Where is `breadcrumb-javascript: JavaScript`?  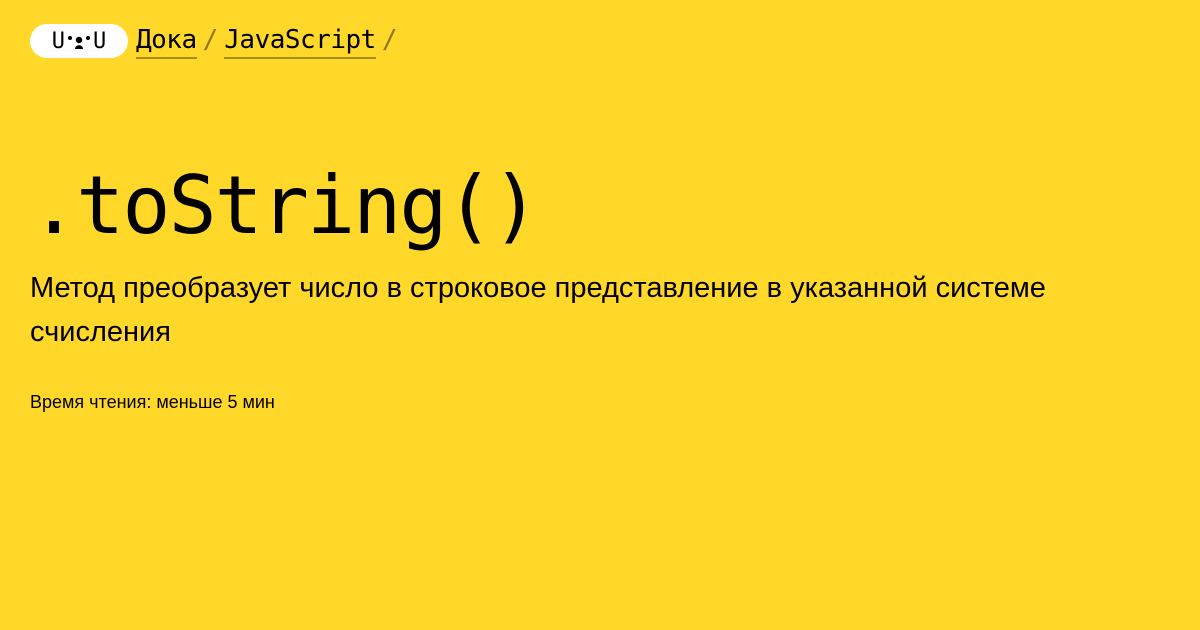
breadcrumb-javascript: JavaScript is located at coordinates (300, 41).